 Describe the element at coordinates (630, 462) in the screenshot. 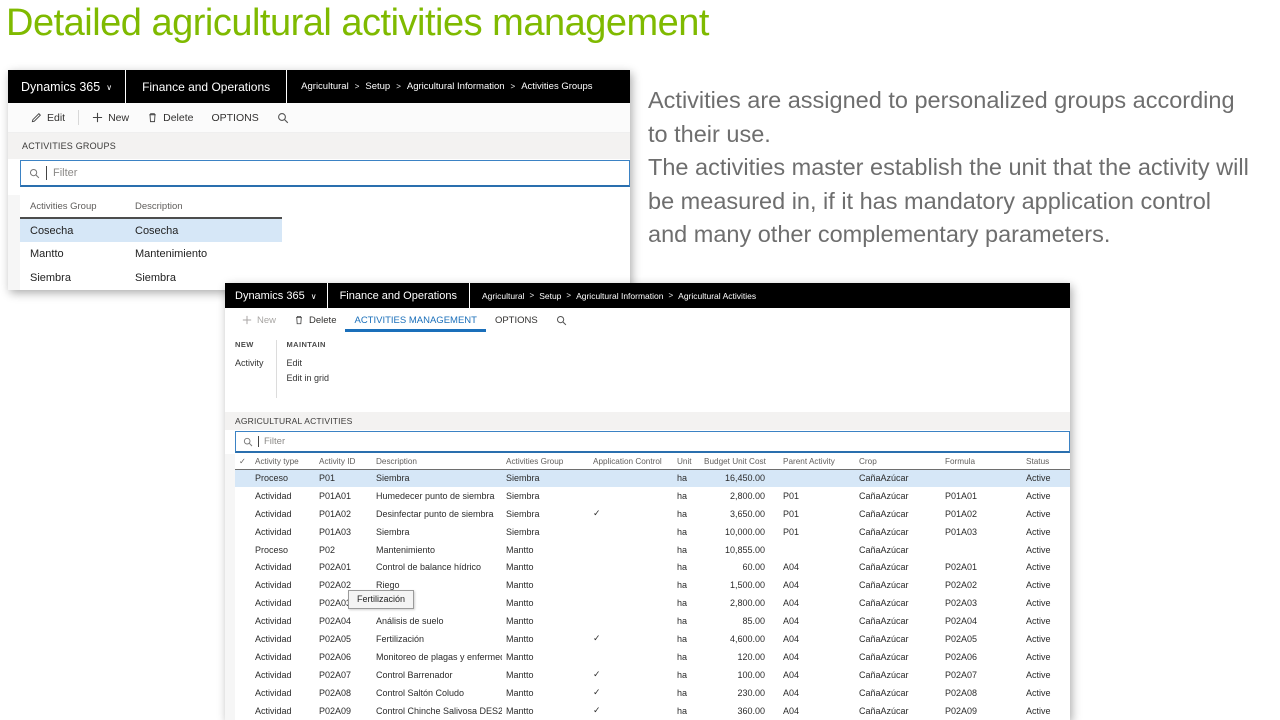

I see `column-header-application-control: Application Control` at that location.